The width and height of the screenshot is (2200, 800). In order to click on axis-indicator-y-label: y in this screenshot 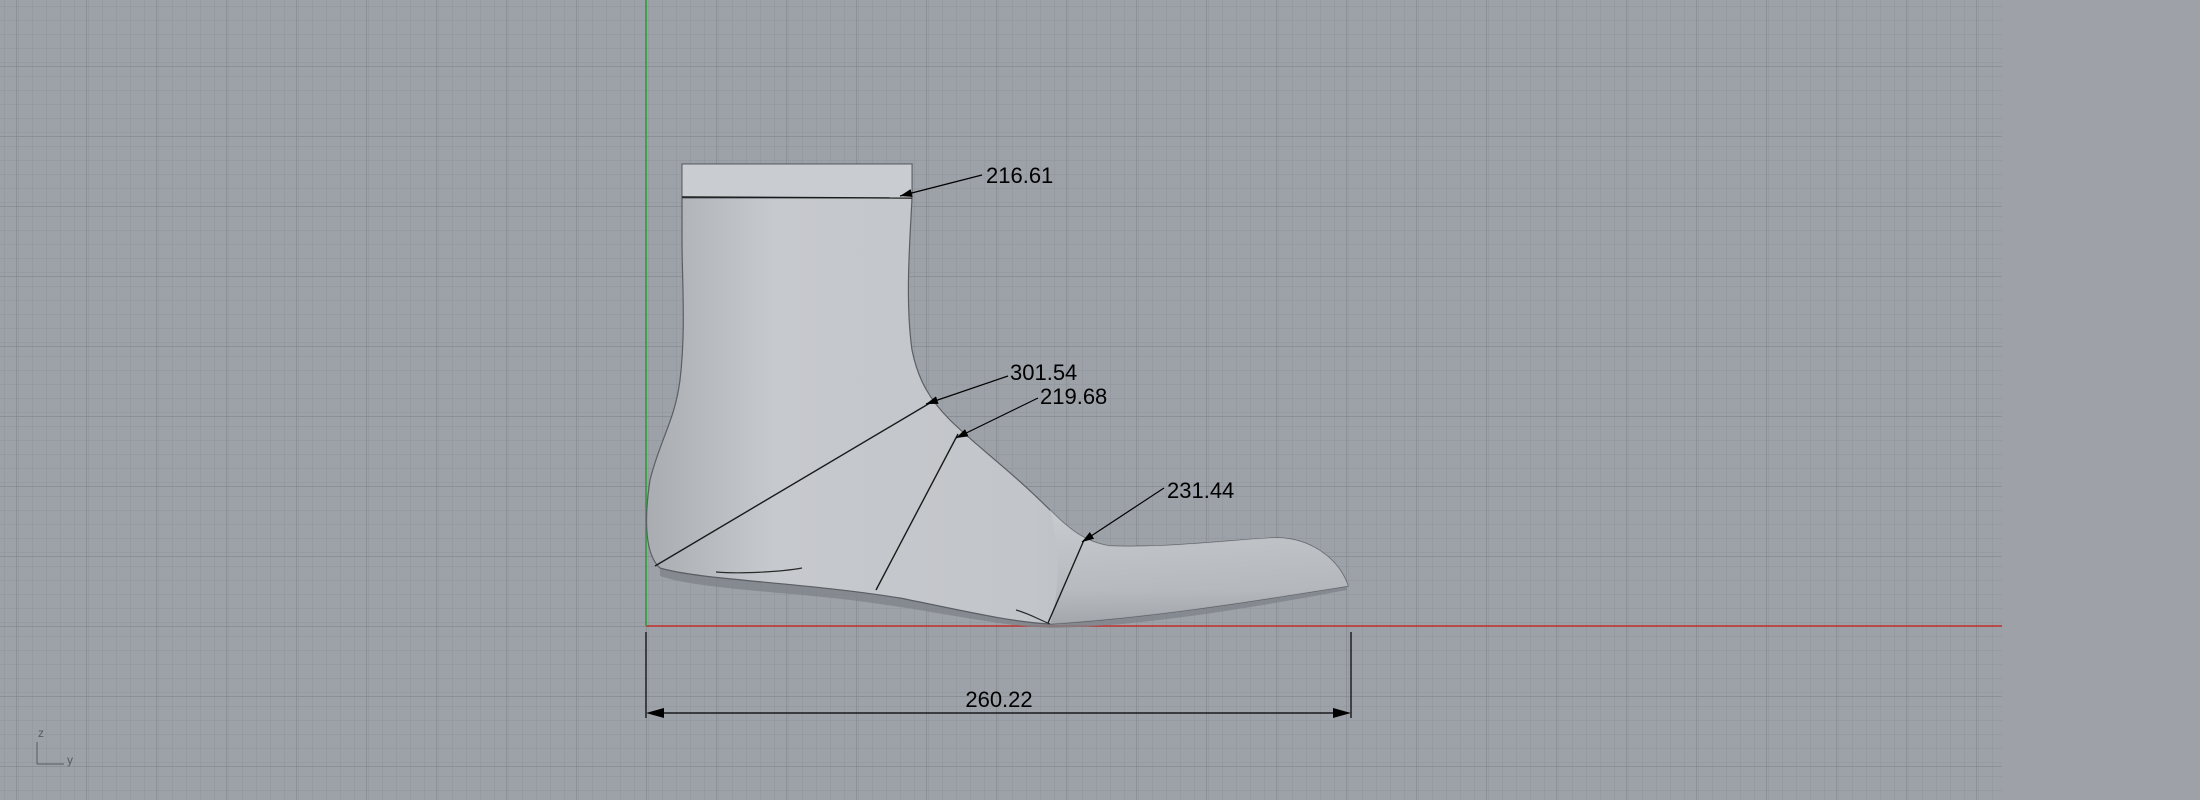, I will do `click(70, 760)`.